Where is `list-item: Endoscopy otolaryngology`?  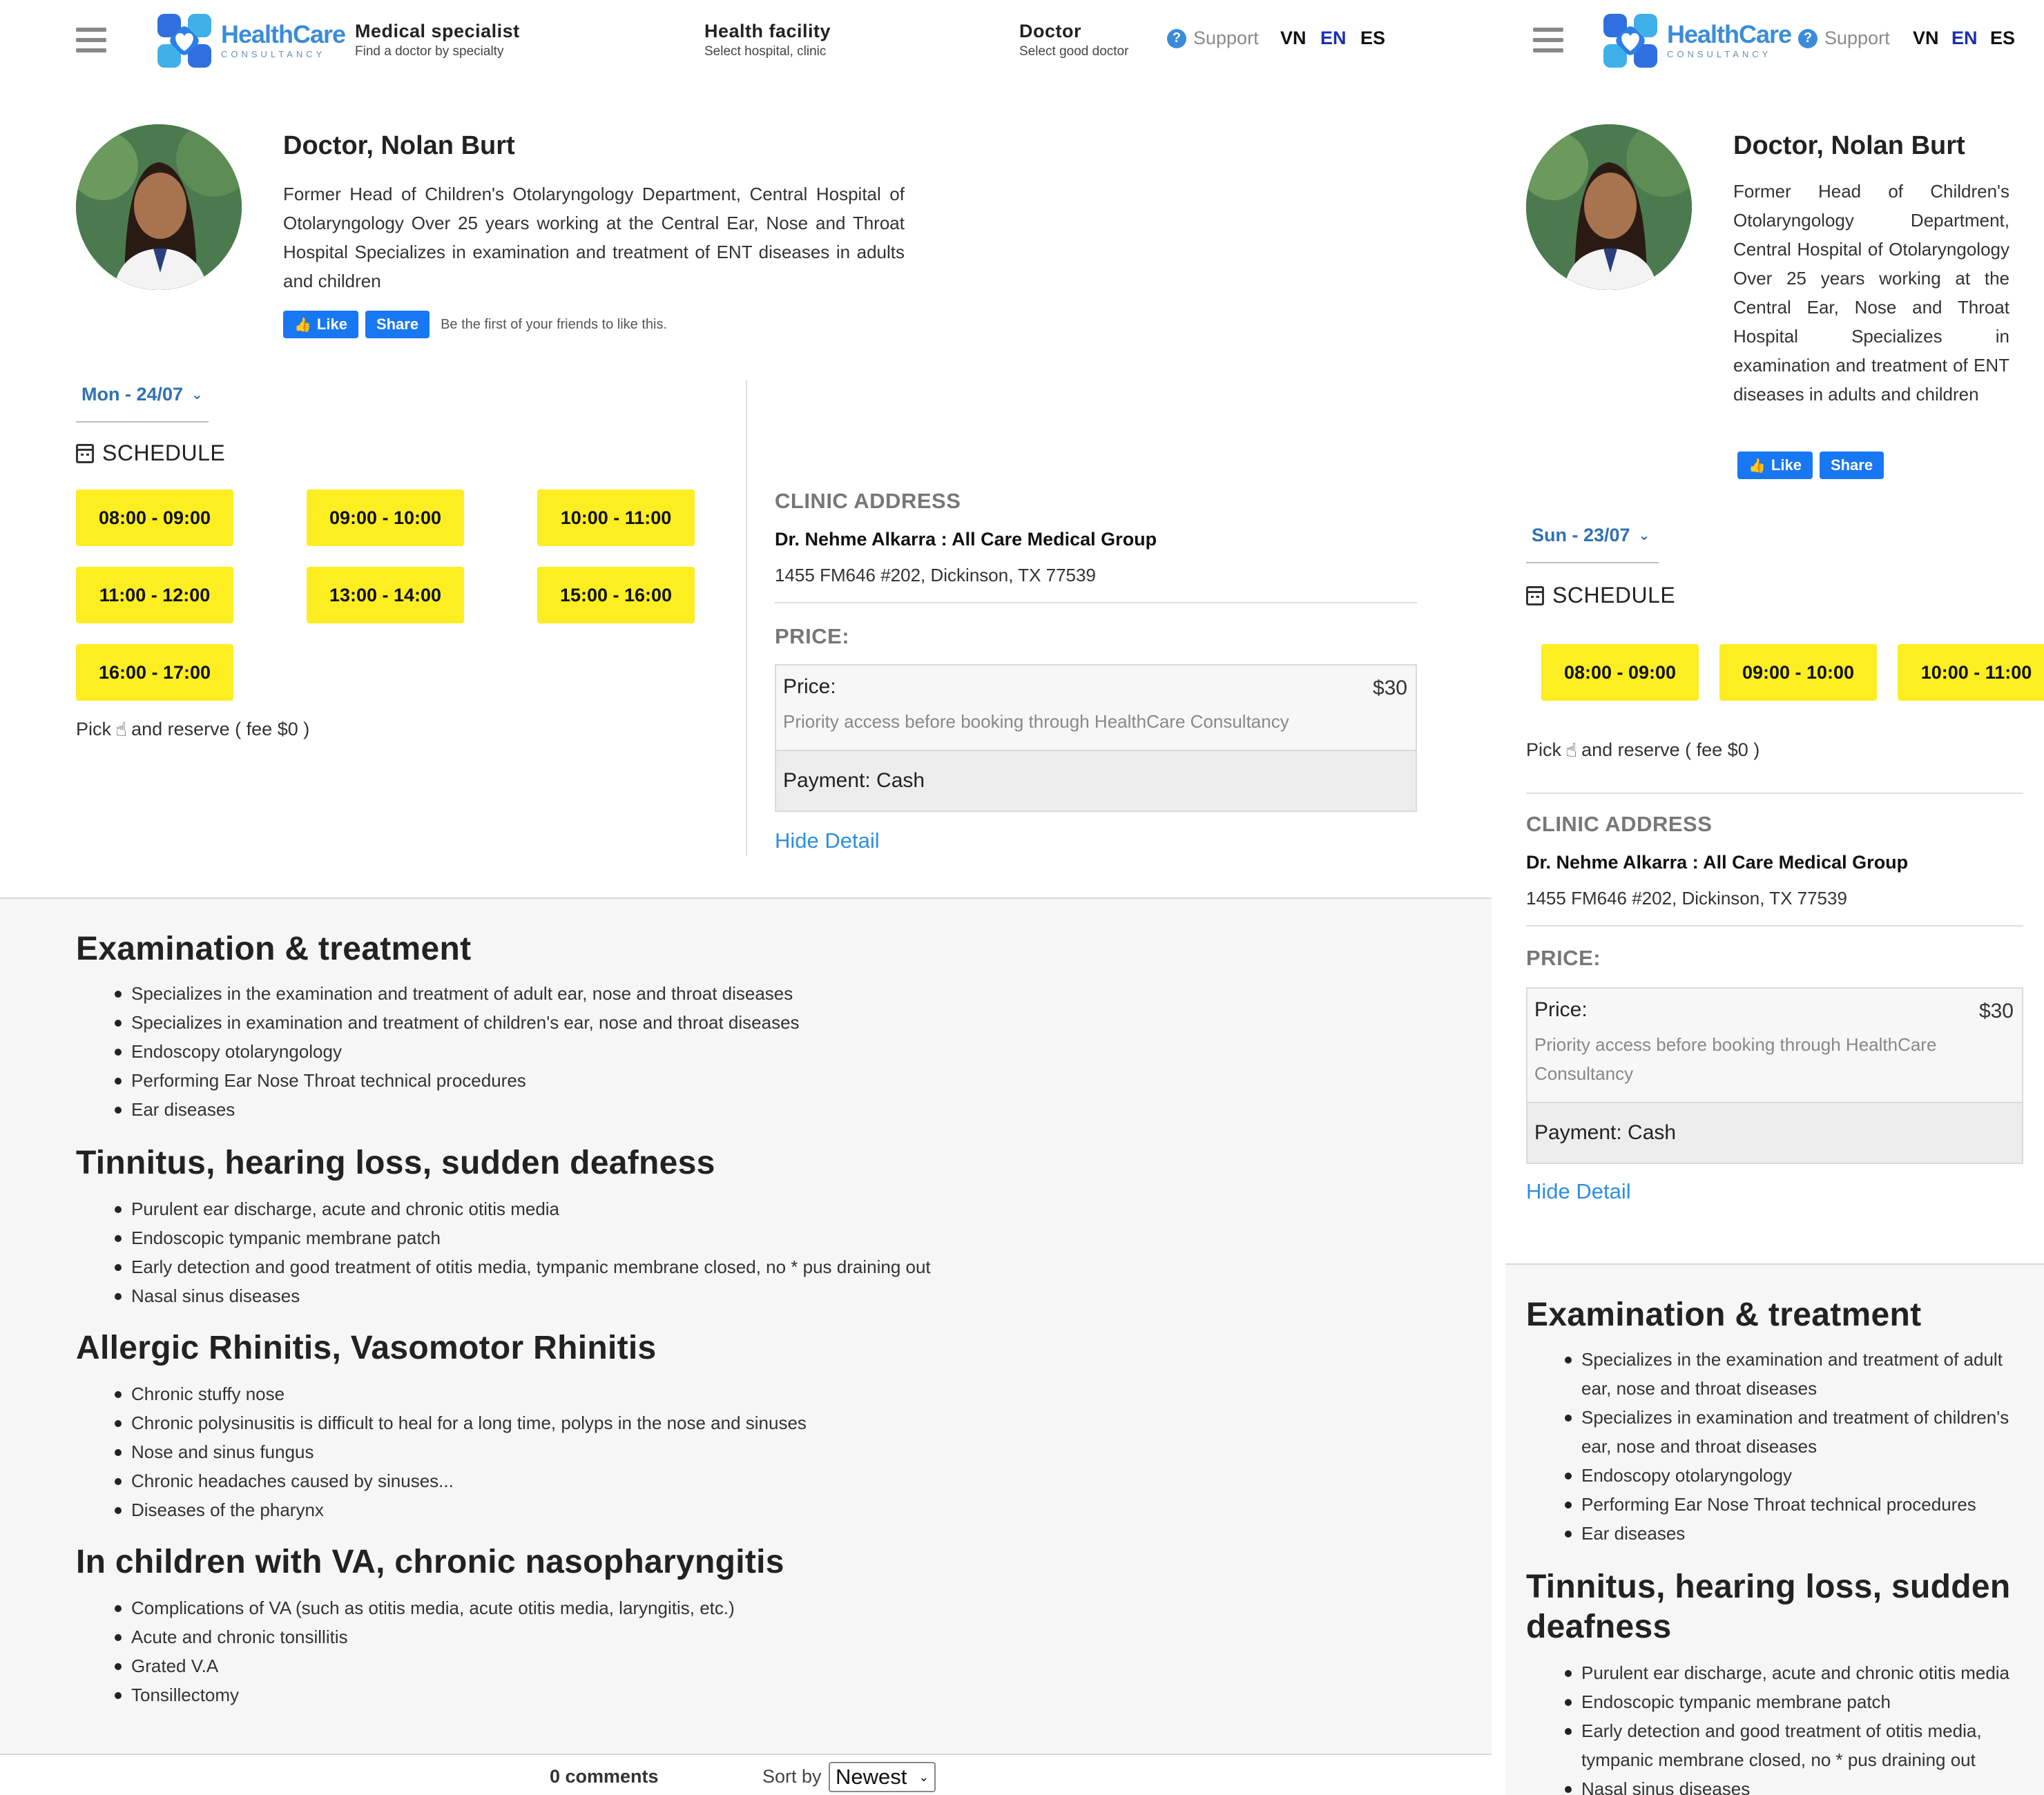
list-item: Endoscopy otolaryngology is located at coordinates (438, 1051).